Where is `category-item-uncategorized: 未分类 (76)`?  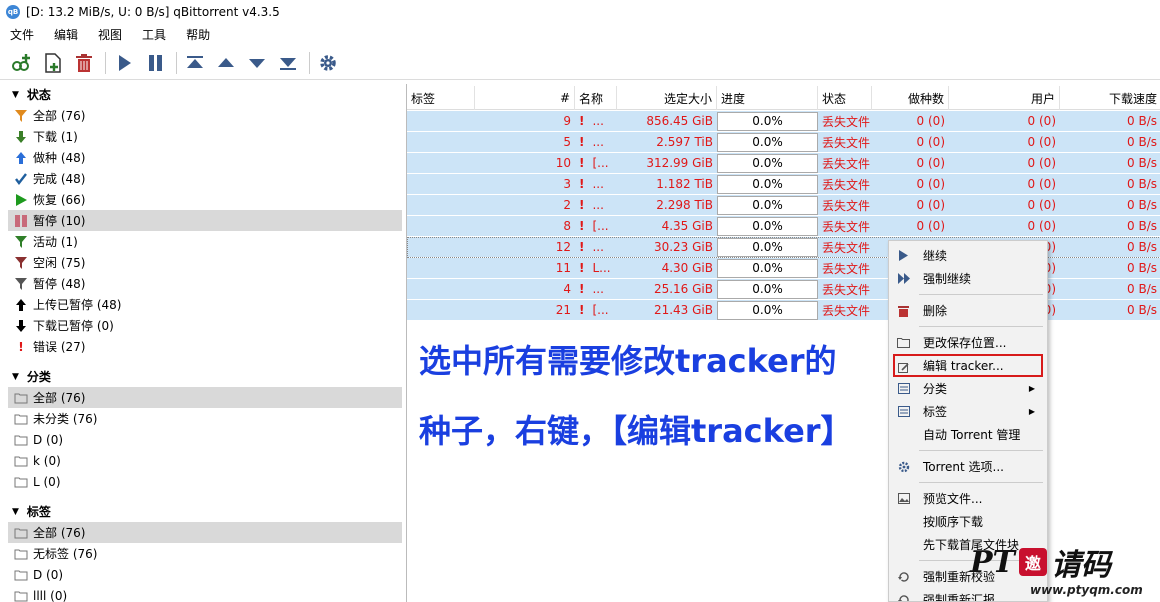 category-item-uncategorized: 未分类 (76) is located at coordinates (205, 418).